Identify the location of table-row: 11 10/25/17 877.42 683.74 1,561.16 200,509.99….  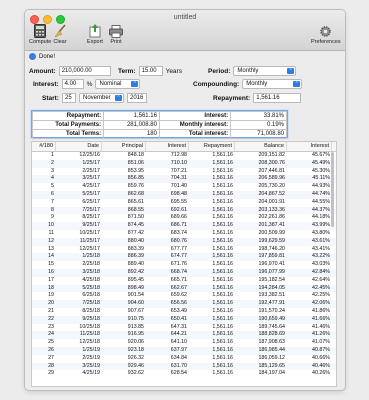
(184, 234).